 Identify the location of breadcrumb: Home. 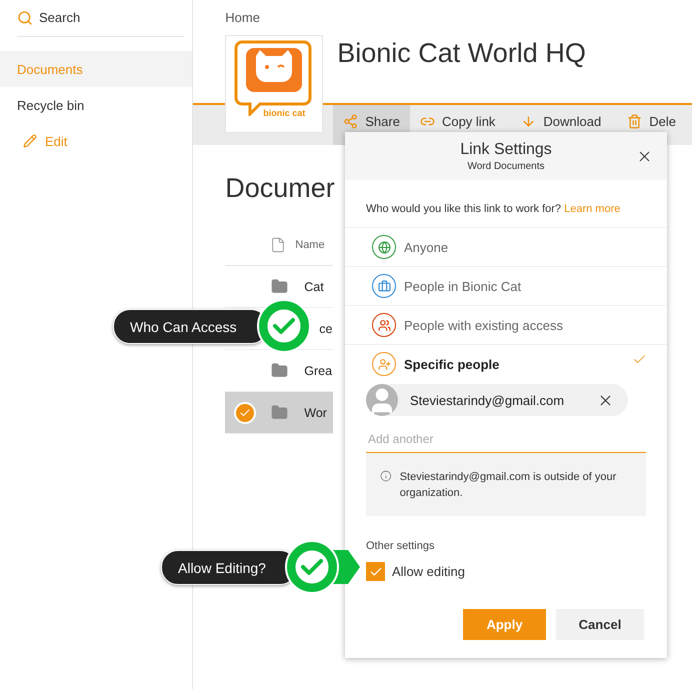
(242, 12).